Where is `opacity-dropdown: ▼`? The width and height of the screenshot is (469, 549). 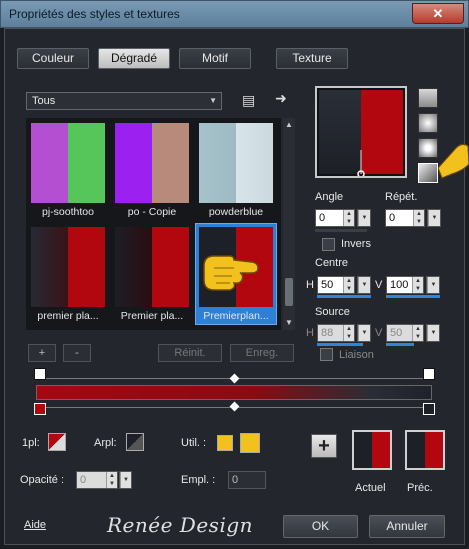
opacity-dropdown: ▼ is located at coordinates (125, 480).